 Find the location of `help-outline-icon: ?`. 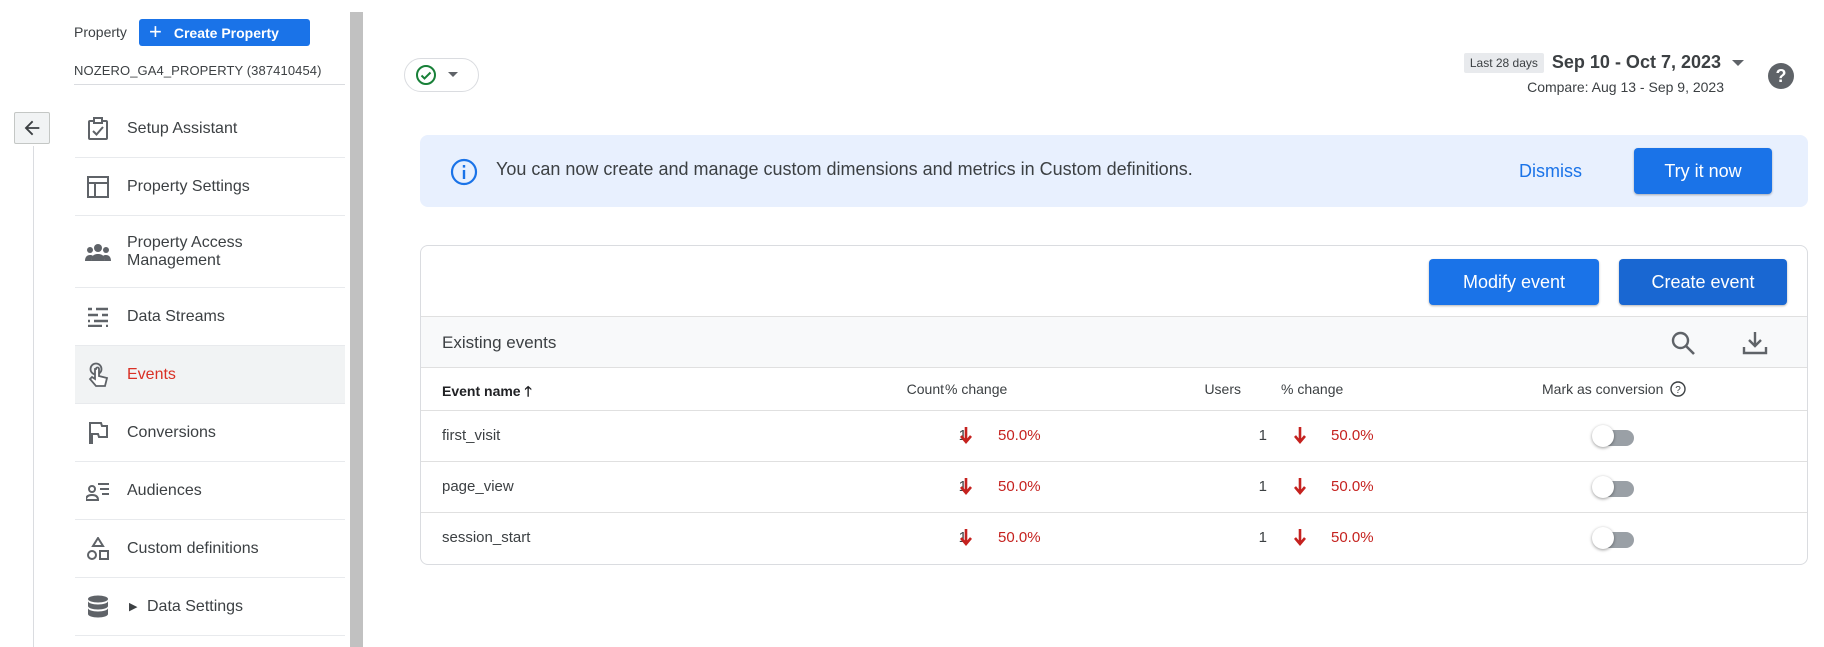

help-outline-icon: ? is located at coordinates (1678, 389).